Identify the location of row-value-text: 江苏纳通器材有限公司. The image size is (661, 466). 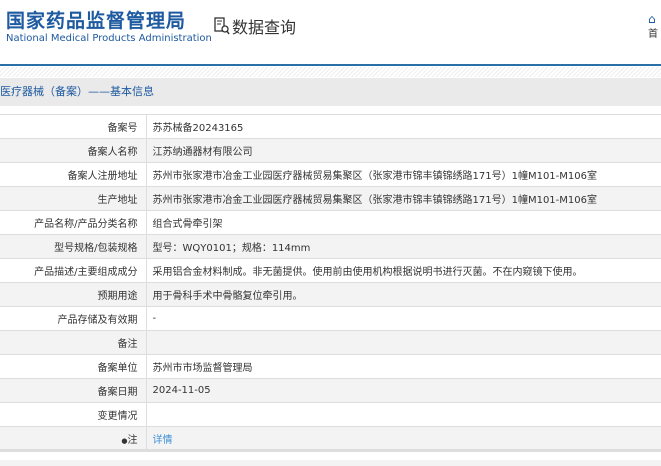
(202, 152).